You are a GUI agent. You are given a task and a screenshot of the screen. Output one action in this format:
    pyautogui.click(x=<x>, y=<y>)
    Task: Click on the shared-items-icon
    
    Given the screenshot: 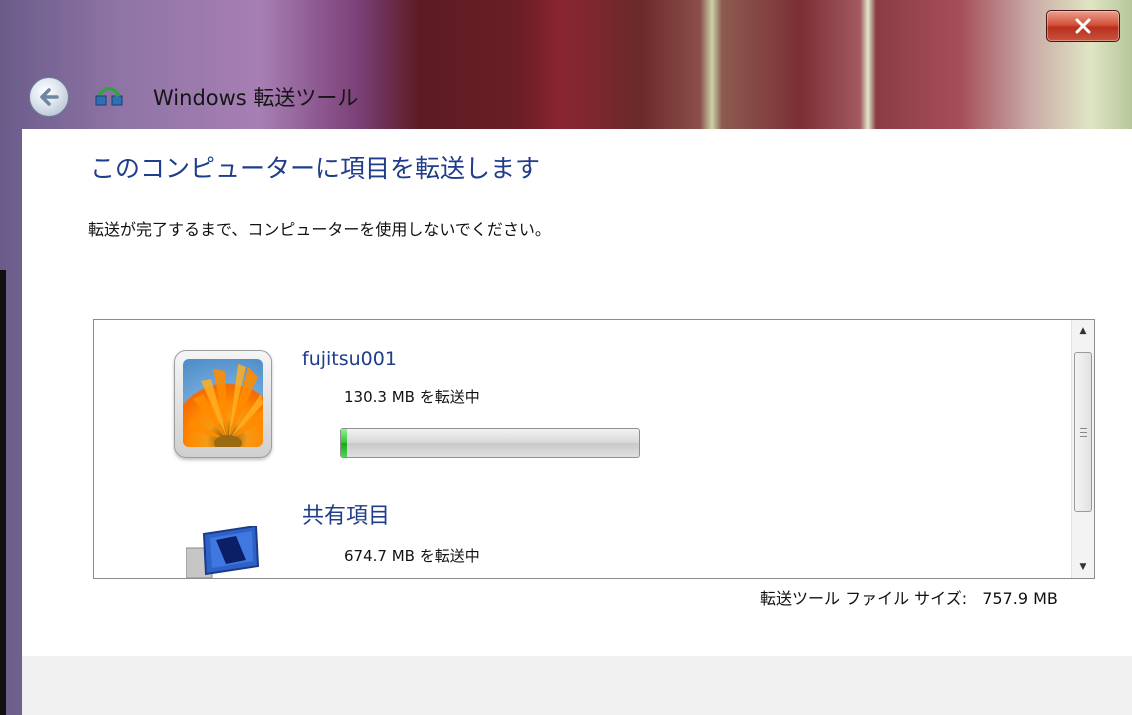 What is the action you would take?
    pyautogui.click(x=223, y=552)
    